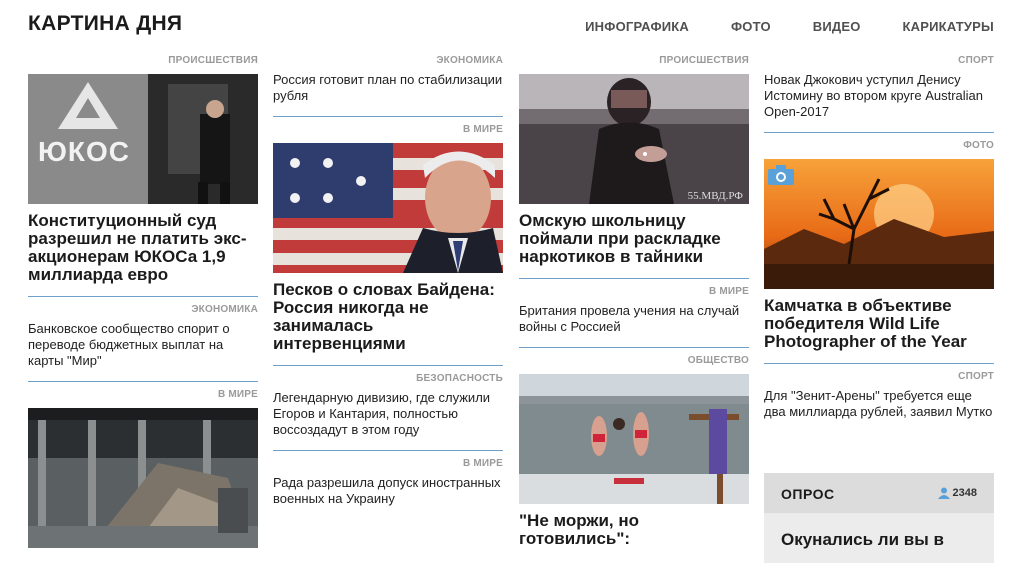 The width and height of the screenshot is (1032, 563). I want to click on nav-video: ВИДЕО, so click(837, 26).